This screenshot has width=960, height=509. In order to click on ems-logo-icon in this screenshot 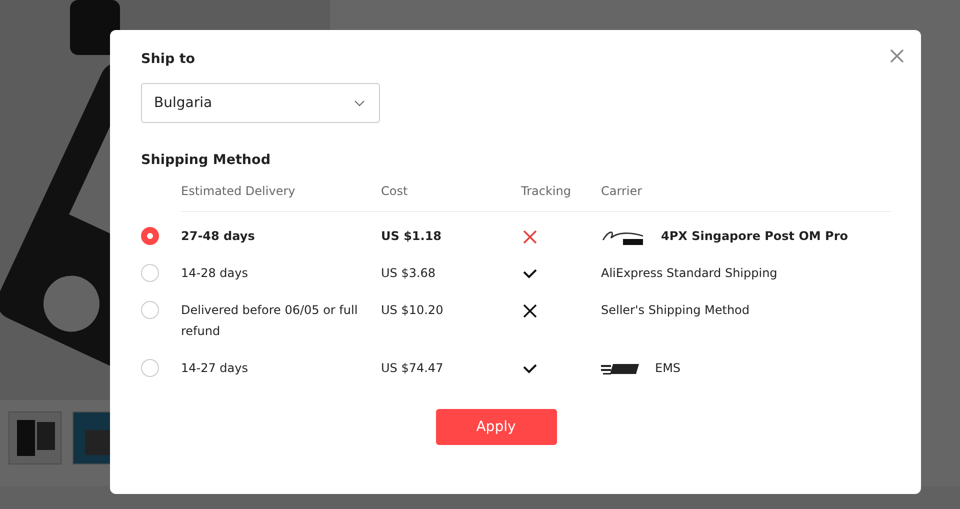, I will do `click(620, 368)`.